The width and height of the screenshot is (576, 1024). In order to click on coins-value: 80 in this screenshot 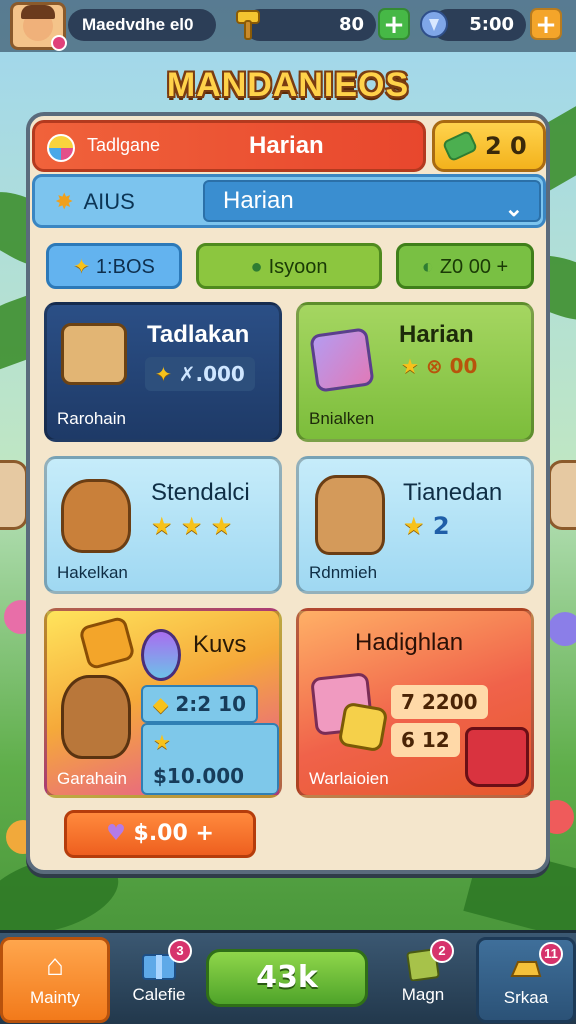, I will do `click(351, 24)`.